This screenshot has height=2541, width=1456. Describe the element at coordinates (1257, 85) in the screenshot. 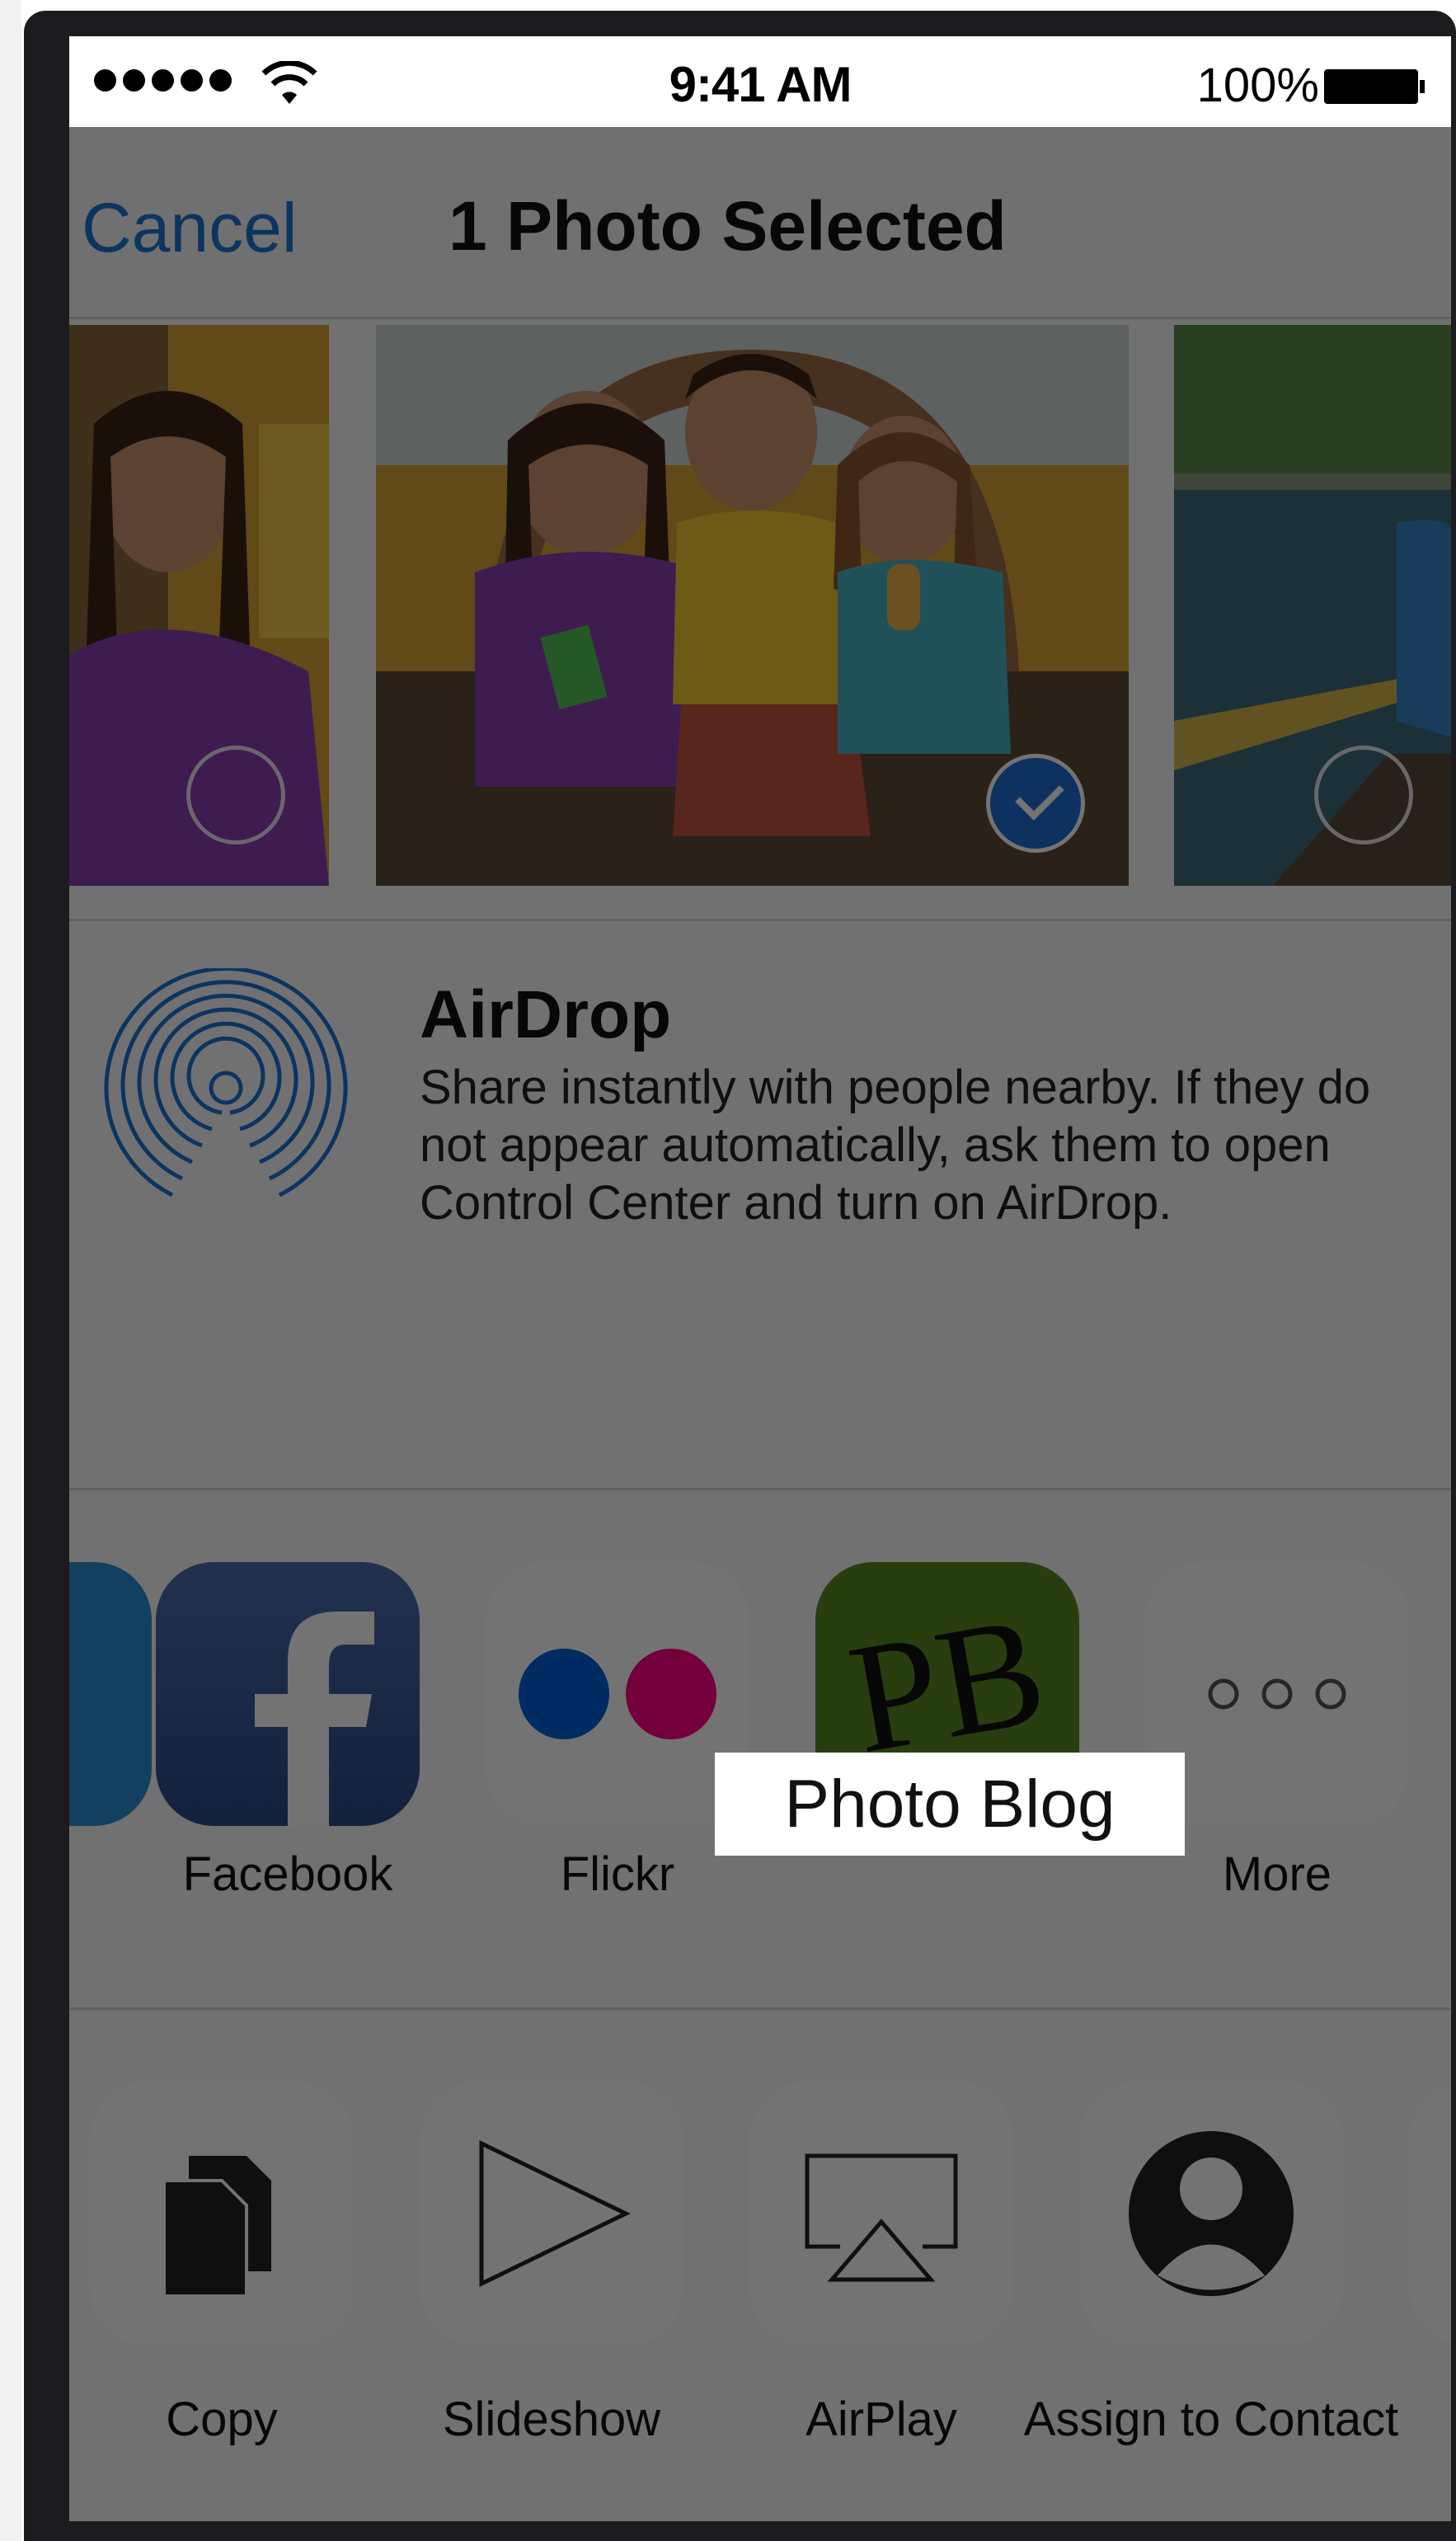

I see `battery-percentage: 100%` at that location.